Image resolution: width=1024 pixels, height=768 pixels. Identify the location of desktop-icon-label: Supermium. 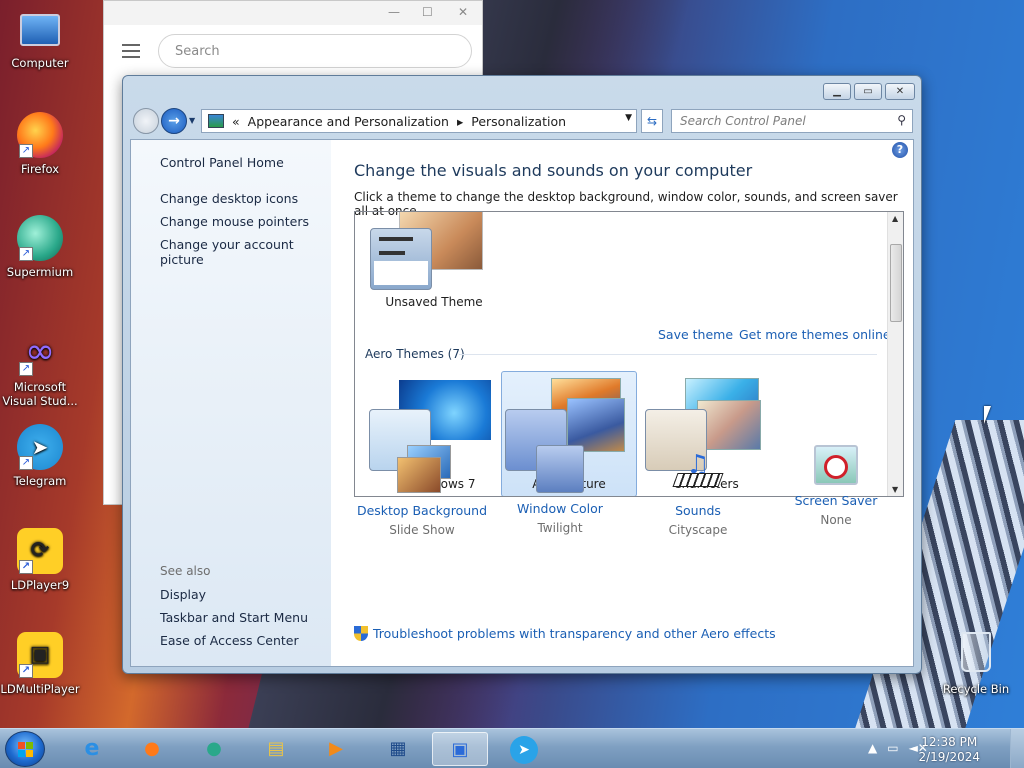
(40, 272).